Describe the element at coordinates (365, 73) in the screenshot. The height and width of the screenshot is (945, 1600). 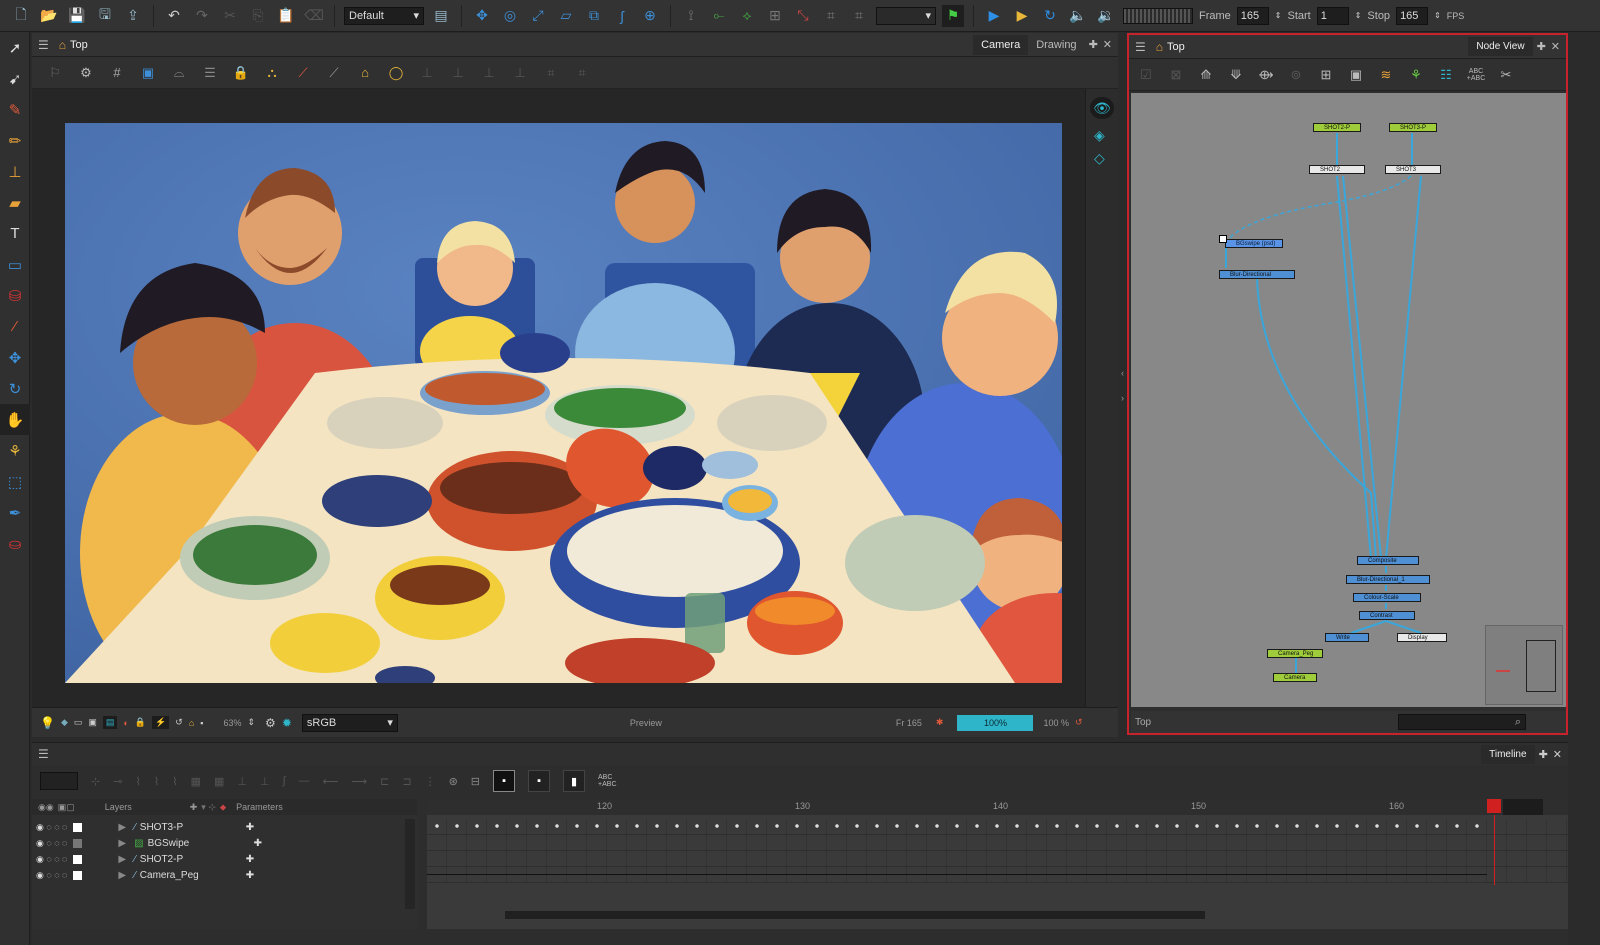
I see `light-icon: ⌂` at that location.